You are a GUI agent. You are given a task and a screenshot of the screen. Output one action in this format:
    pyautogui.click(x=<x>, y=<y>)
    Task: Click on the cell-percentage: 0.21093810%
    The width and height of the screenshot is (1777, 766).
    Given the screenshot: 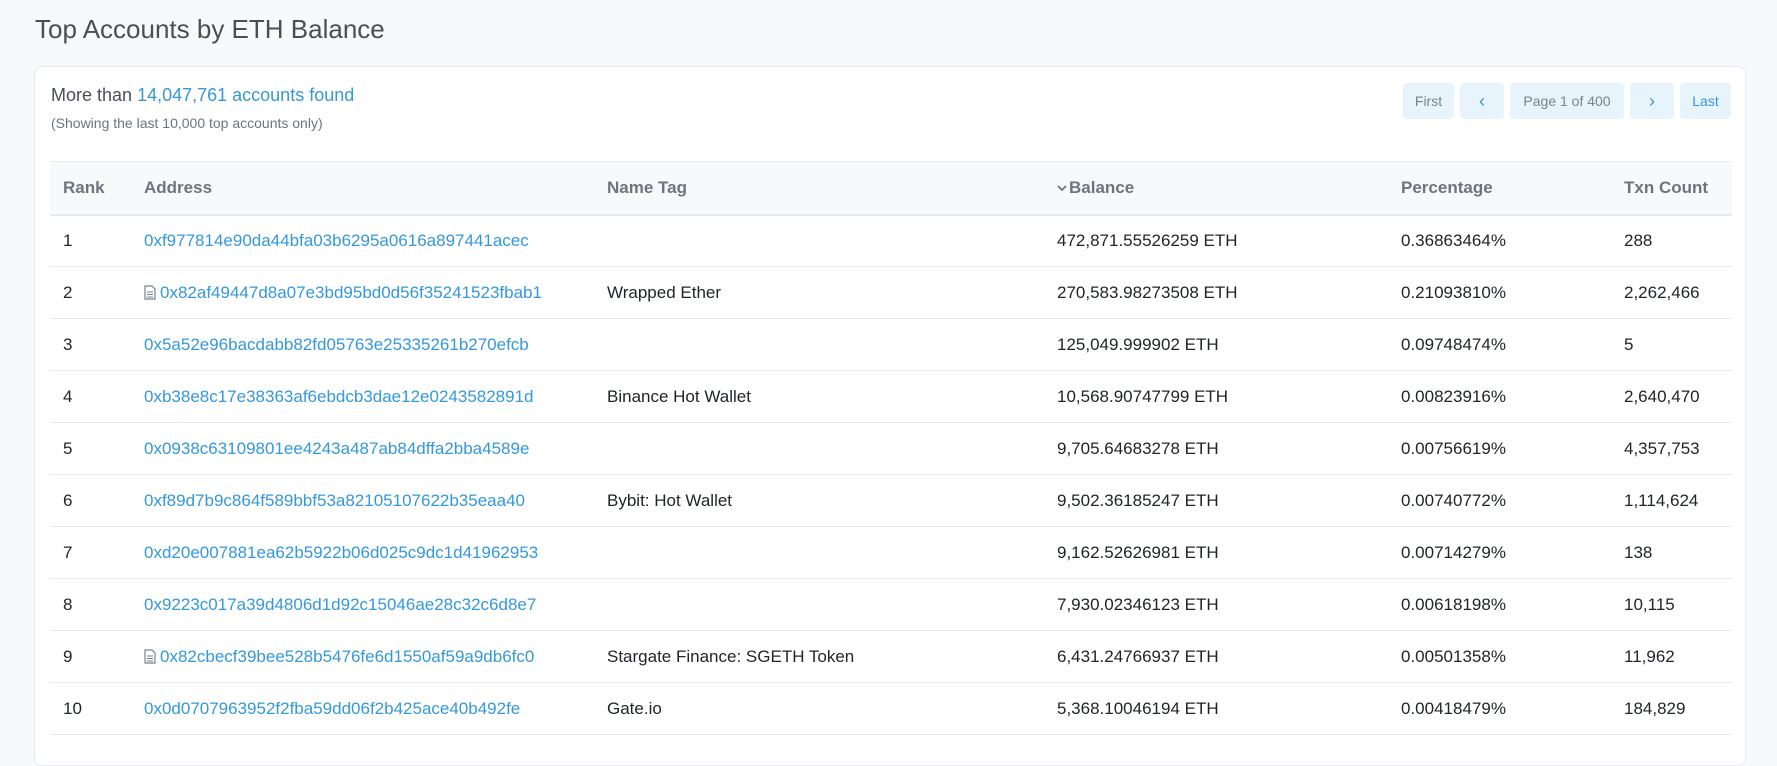 What is the action you would take?
    pyautogui.click(x=1453, y=292)
    